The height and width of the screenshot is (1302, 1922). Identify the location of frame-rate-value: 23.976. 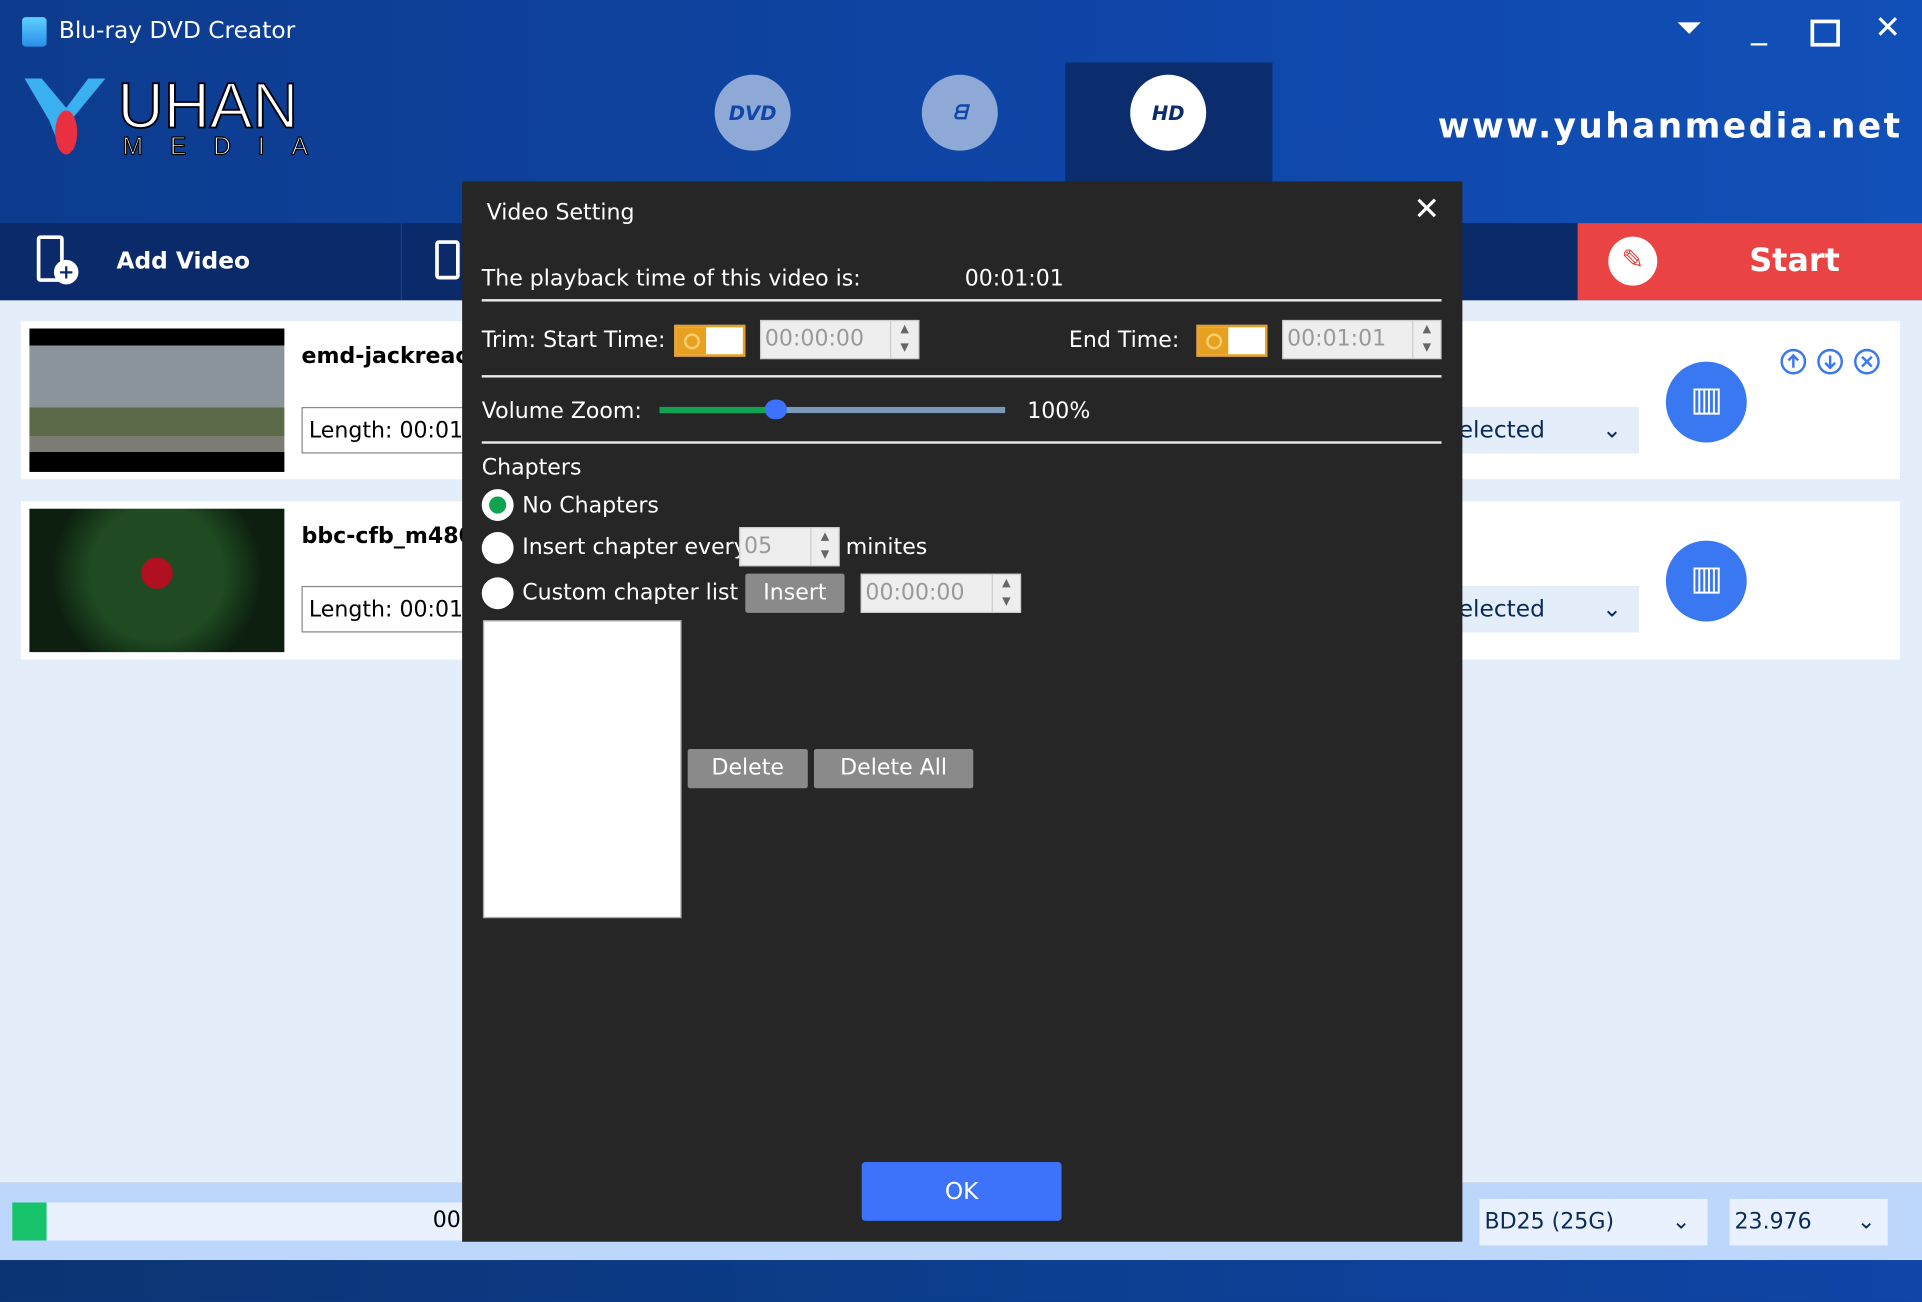
(1773, 1221).